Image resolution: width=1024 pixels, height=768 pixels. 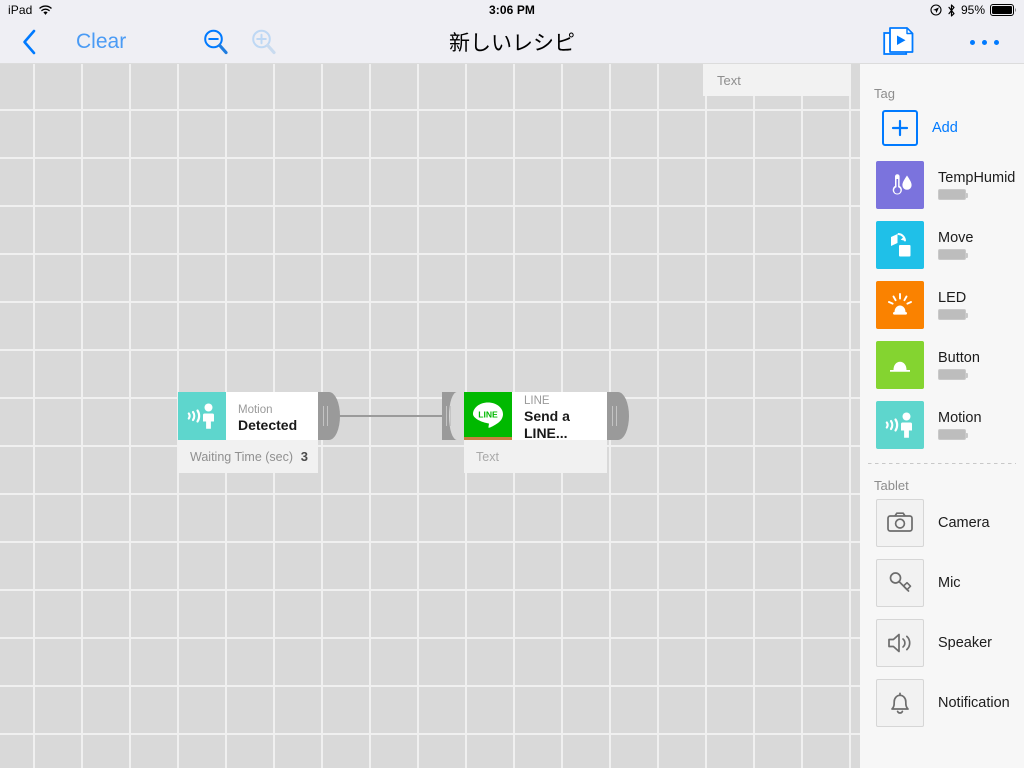 I want to click on sidebar-item-temphumid: TempHumid, so click(x=942, y=185).